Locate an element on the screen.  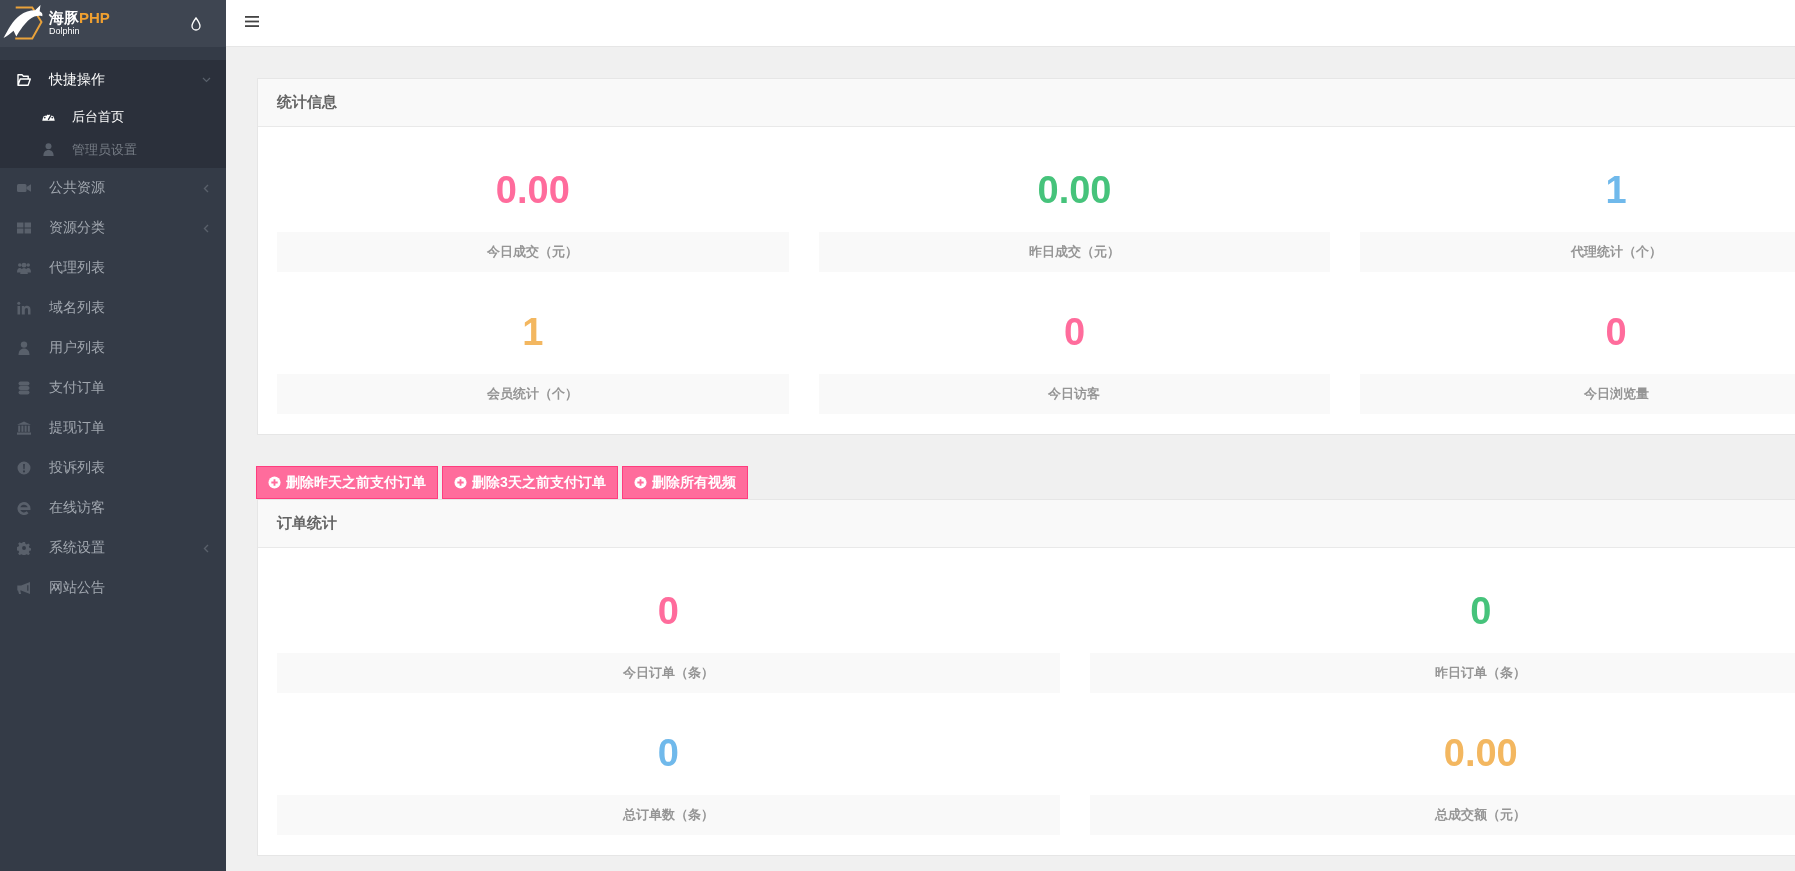
stat-label: 今日浏览量 is located at coordinates (1577, 394).